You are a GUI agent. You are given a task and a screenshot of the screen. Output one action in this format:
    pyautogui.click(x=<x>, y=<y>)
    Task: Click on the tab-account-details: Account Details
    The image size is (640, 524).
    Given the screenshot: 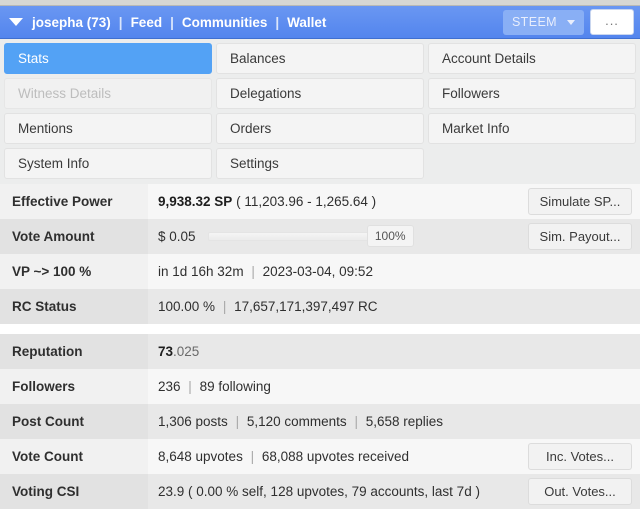 What is the action you would take?
    pyautogui.click(x=532, y=58)
    